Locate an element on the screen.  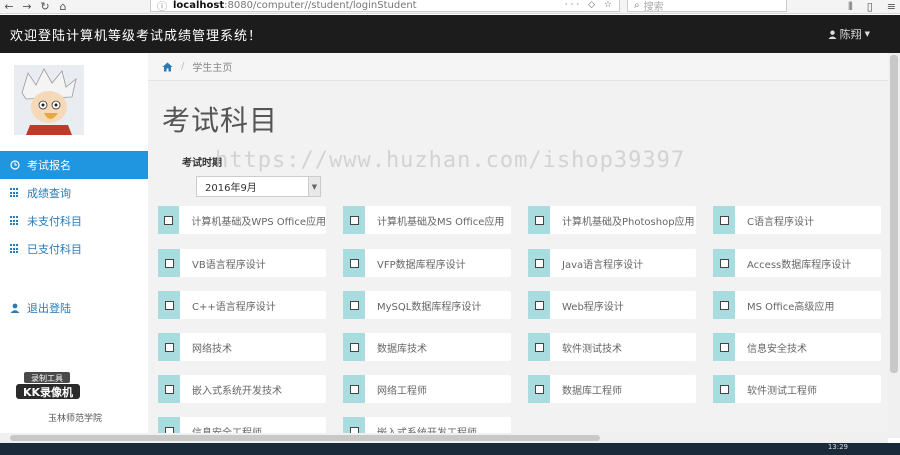
search-placeholder: 搜索 is located at coordinates (653, 7).